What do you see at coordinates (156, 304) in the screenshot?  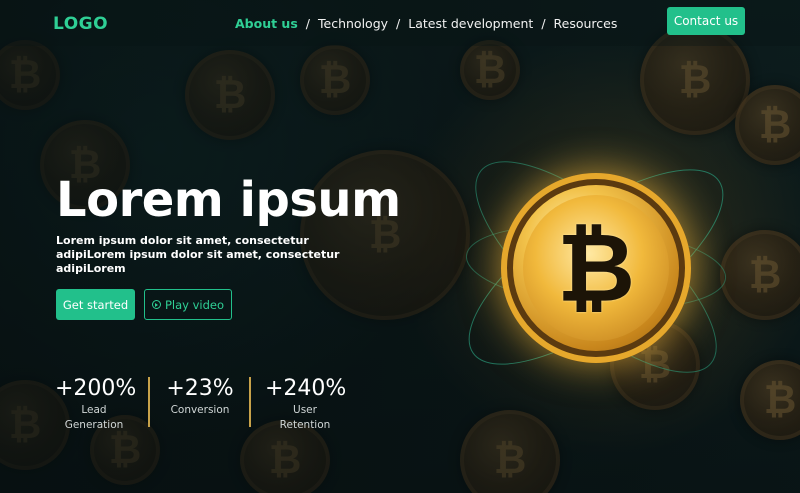 I see `play-circle-icon` at bounding box center [156, 304].